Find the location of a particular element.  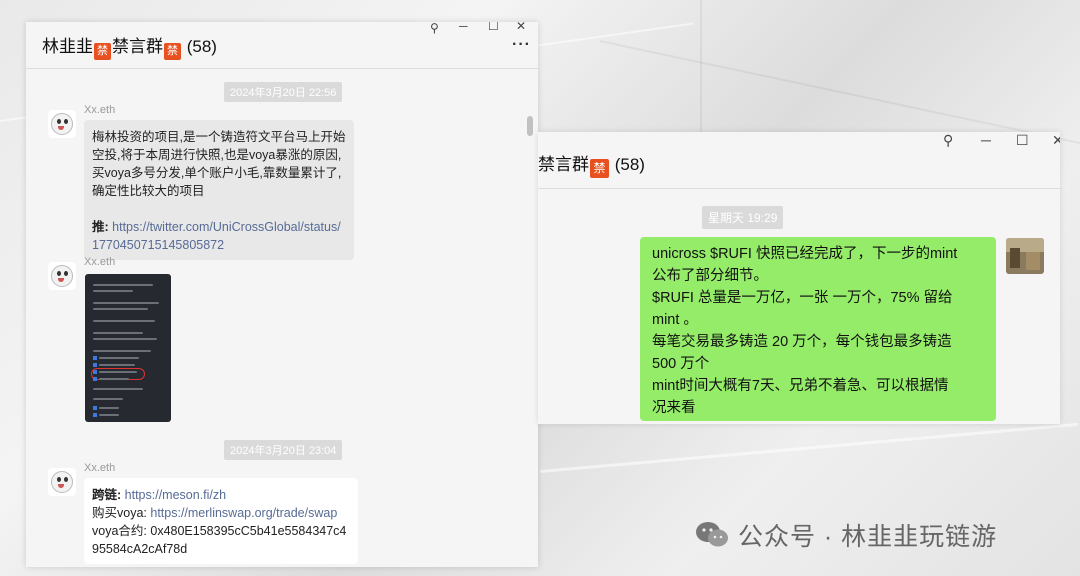

message-line: 公布了部分细节。 is located at coordinates (710, 276).